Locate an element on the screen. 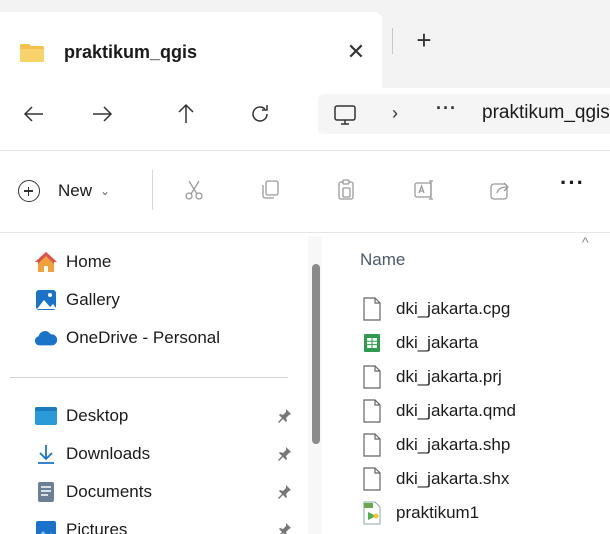 The width and height of the screenshot is (610, 534). file-row: praktikum1 is located at coordinates (471, 513).